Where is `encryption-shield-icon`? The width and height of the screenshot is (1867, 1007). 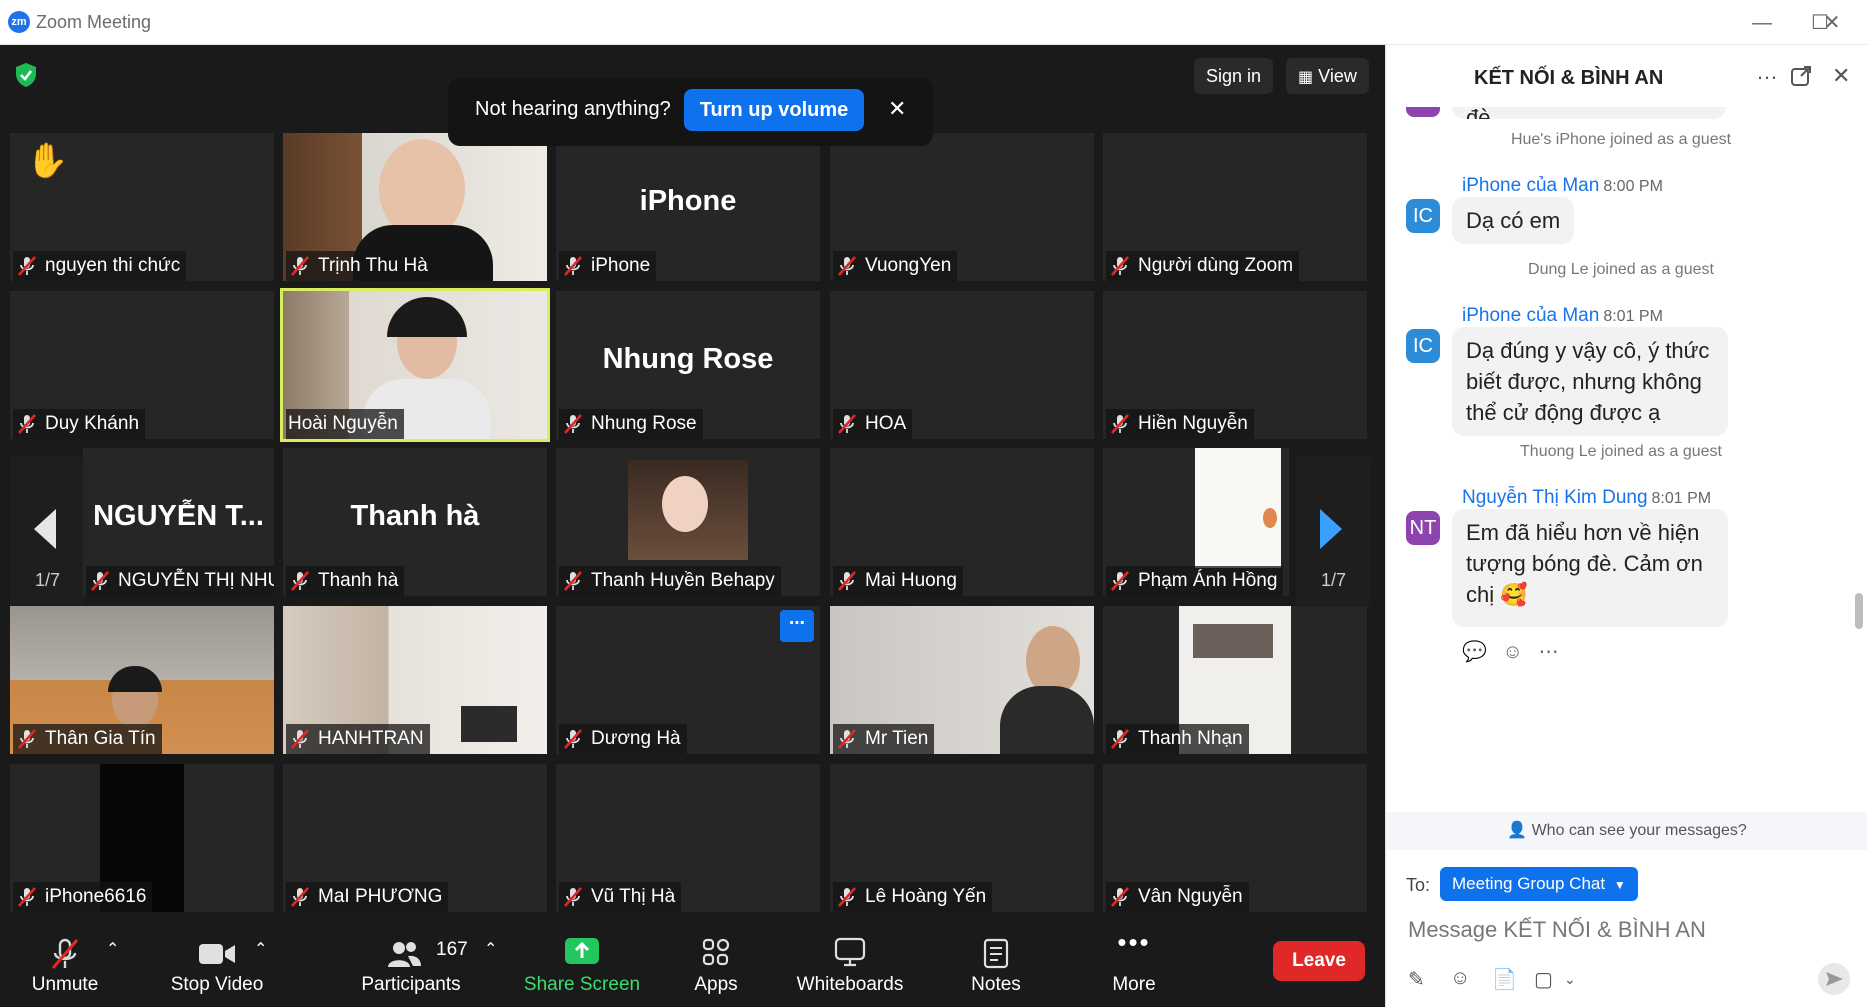
encryption-shield-icon is located at coordinates (26, 75).